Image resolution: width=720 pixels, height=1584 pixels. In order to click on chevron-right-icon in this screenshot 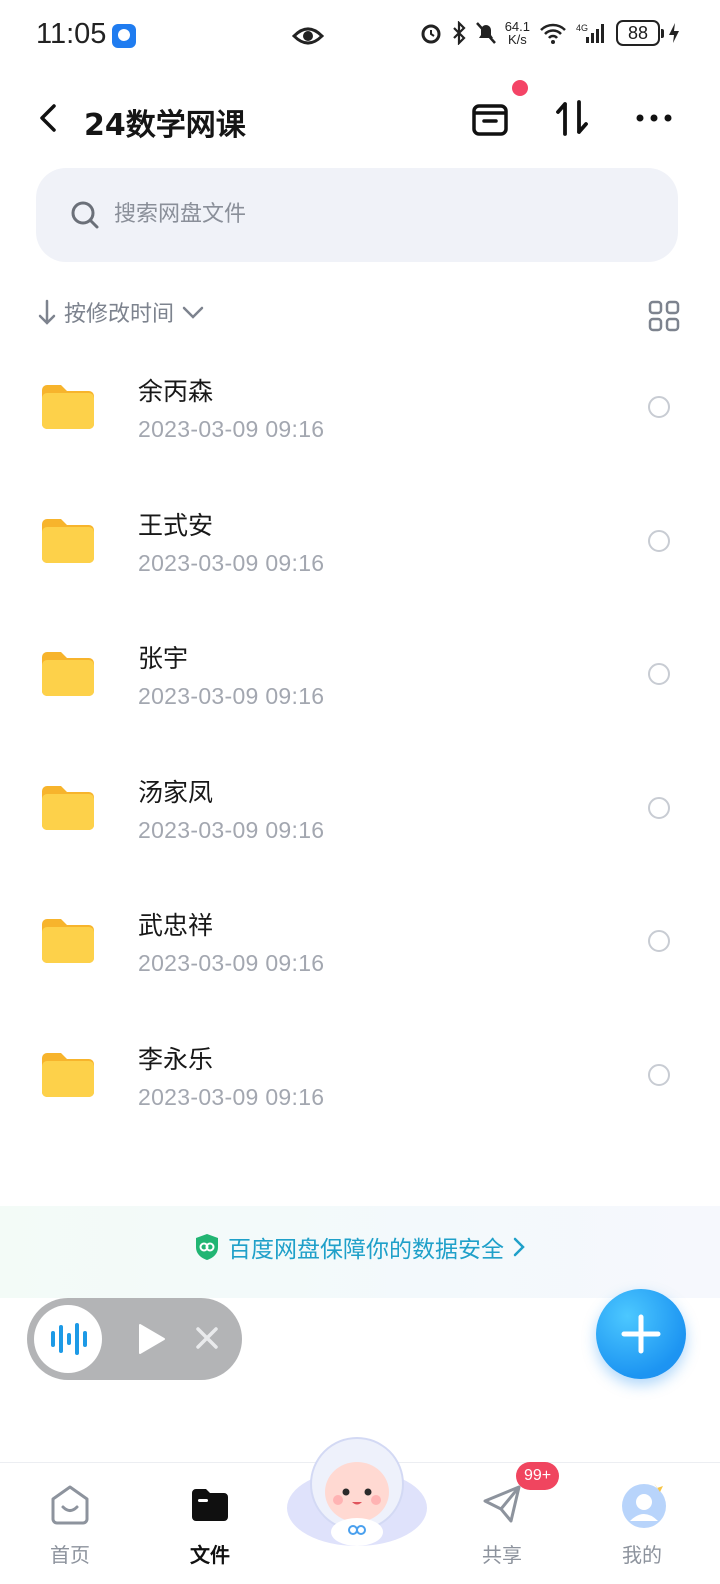, I will do `click(519, 1247)`.